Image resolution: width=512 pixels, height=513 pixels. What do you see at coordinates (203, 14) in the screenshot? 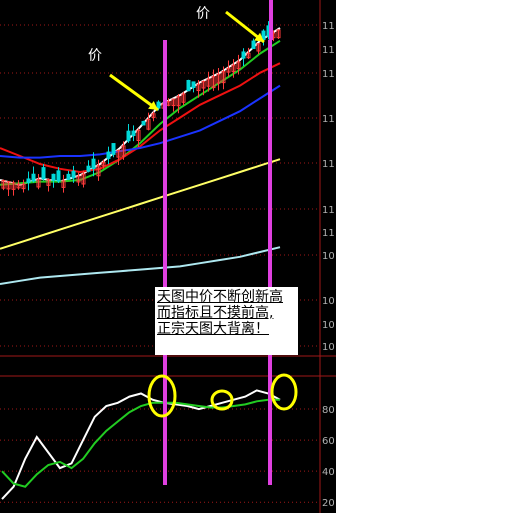
I see `price-label-2: 价` at bounding box center [203, 14].